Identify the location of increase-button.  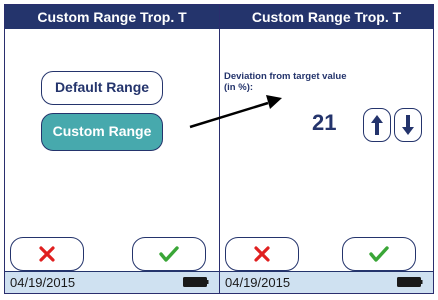
(377, 125).